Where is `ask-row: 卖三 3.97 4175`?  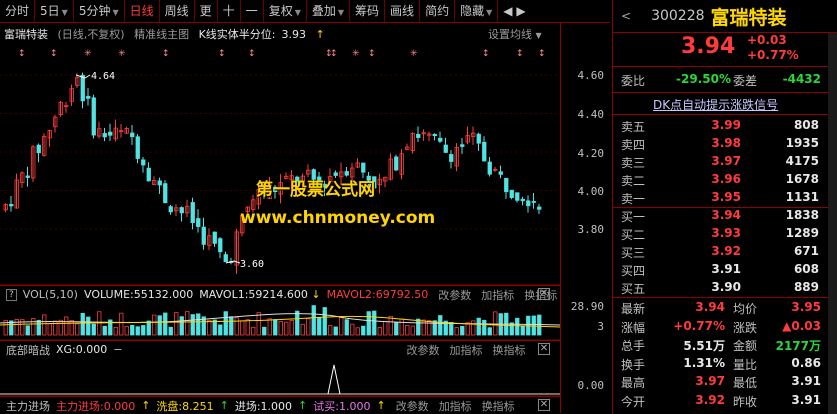
ask-row: 卖三 3.97 4175 is located at coordinates (725, 163).